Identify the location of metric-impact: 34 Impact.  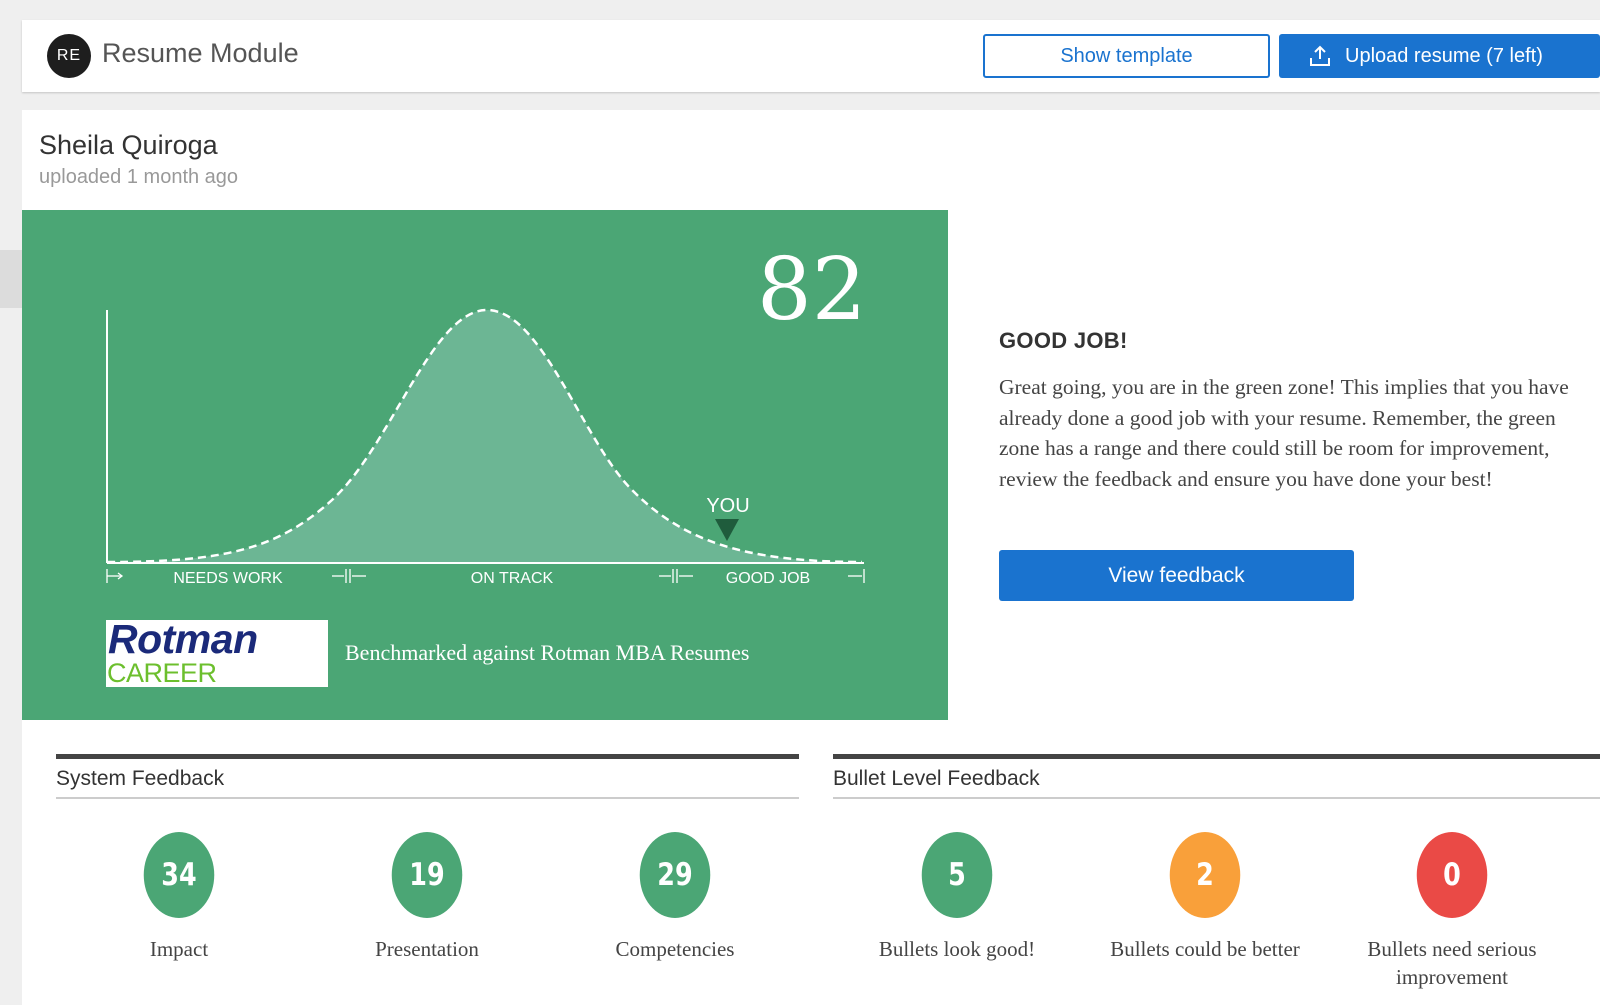
(179, 897).